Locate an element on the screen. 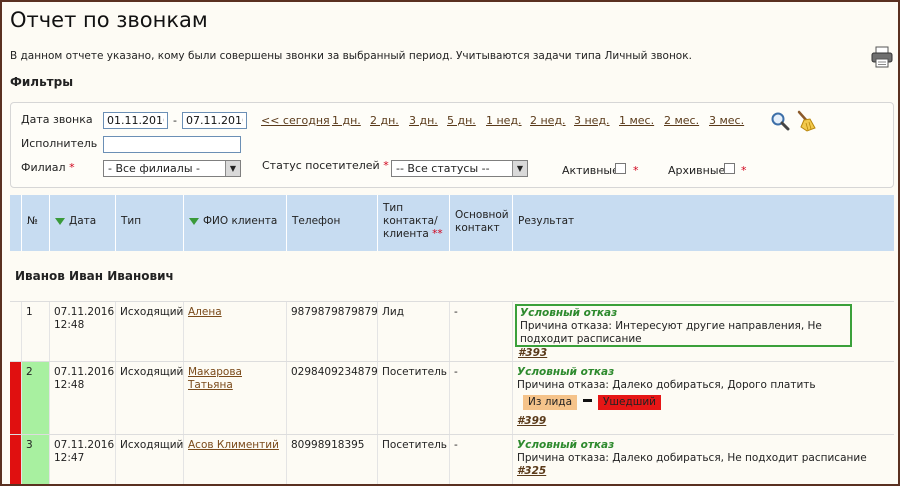  quick-range-2m: 2 мес. is located at coordinates (681, 120).